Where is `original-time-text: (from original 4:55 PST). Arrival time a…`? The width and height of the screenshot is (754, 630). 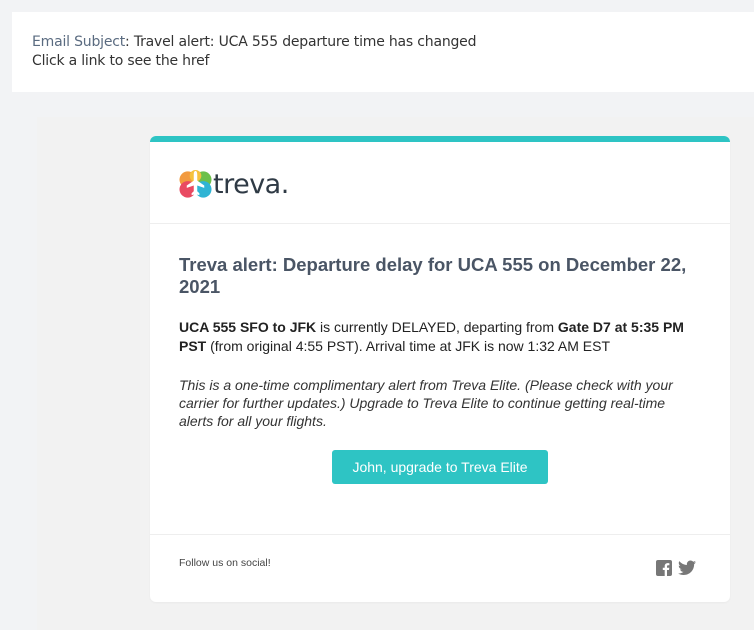 original-time-text: (from original 4:55 PST). Arrival time a… is located at coordinates (408, 346).